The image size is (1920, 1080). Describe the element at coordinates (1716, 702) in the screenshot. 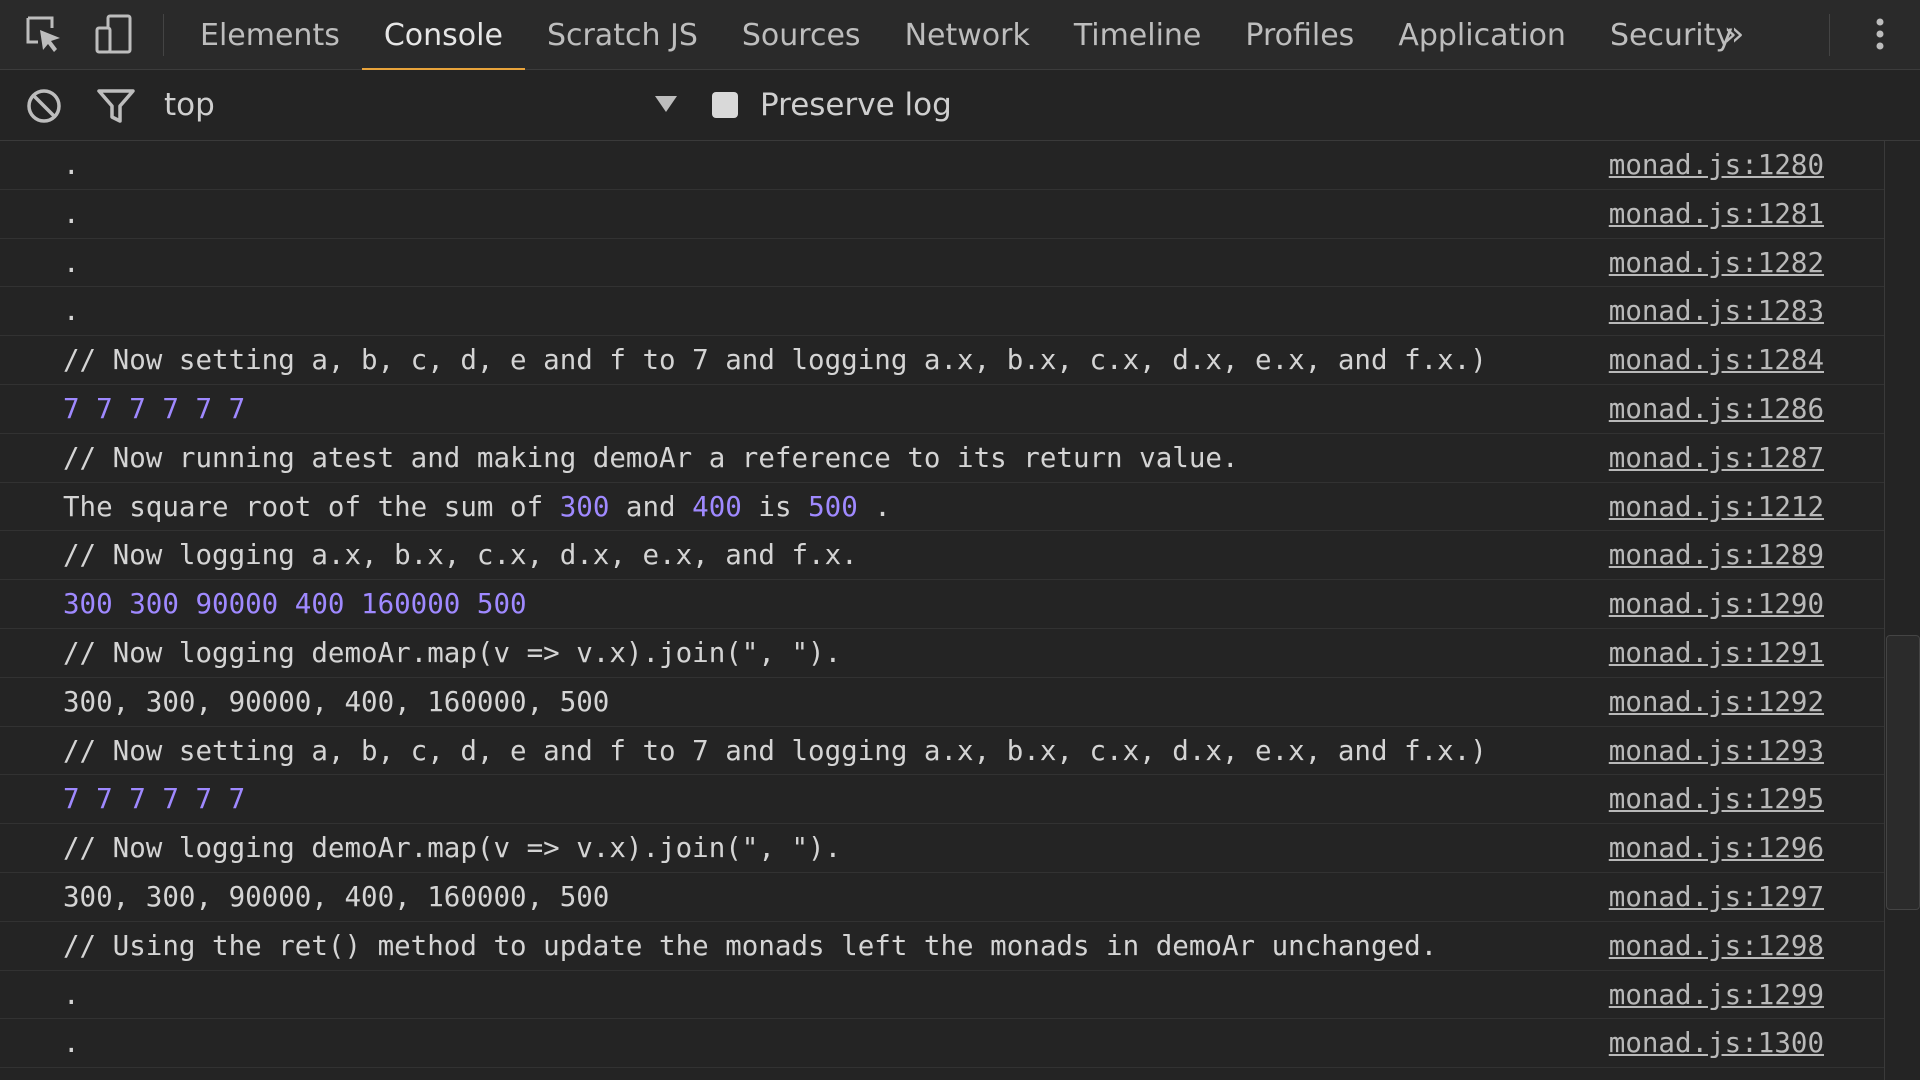

I see `source-link: monad.js:1292` at that location.